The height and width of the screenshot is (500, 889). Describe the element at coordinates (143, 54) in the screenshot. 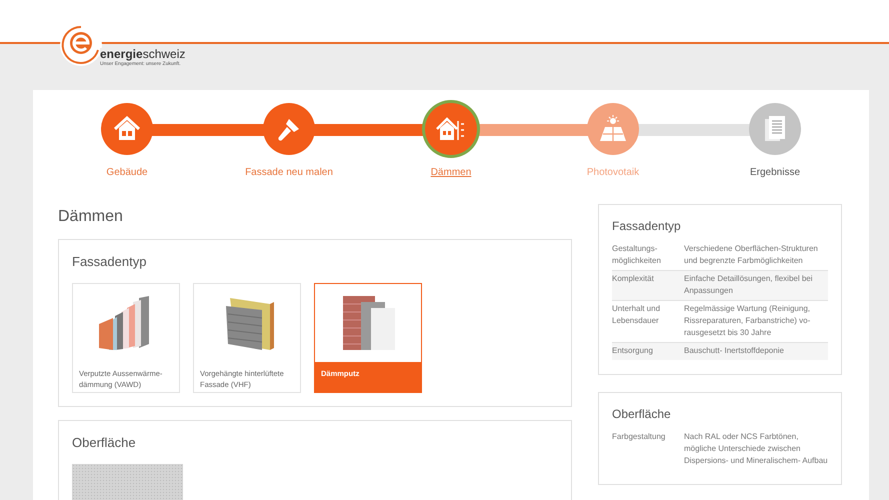

I see `logo-wordmark: energieschweiz` at that location.